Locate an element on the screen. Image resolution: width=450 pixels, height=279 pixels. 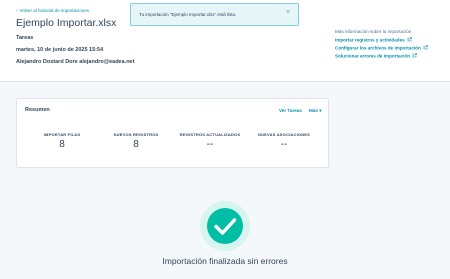
close-icon: × is located at coordinates (288, 13).